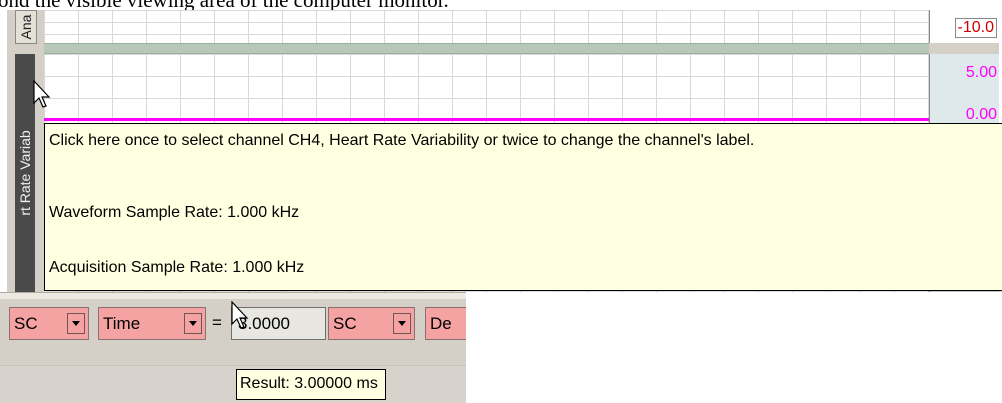  What do you see at coordinates (486, 27) in the screenshot?
I see `channel-3-plot-area` at bounding box center [486, 27].